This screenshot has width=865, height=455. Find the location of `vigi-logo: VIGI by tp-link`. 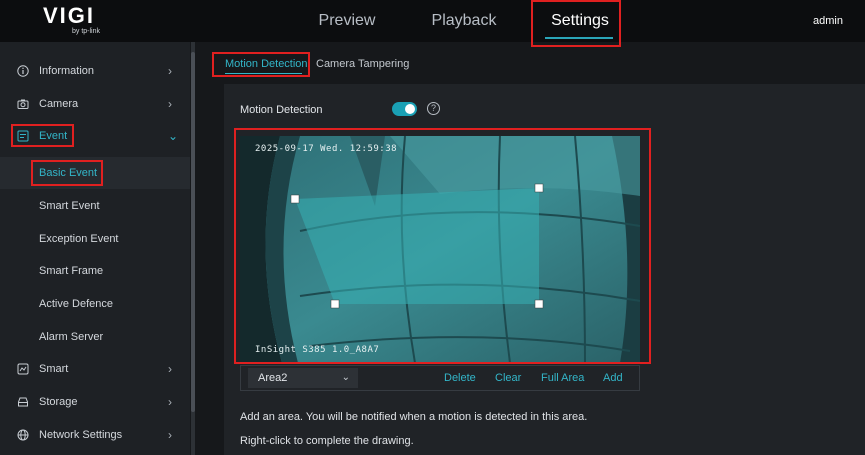

vigi-logo: VIGI by tp-link is located at coordinates (69, 21).